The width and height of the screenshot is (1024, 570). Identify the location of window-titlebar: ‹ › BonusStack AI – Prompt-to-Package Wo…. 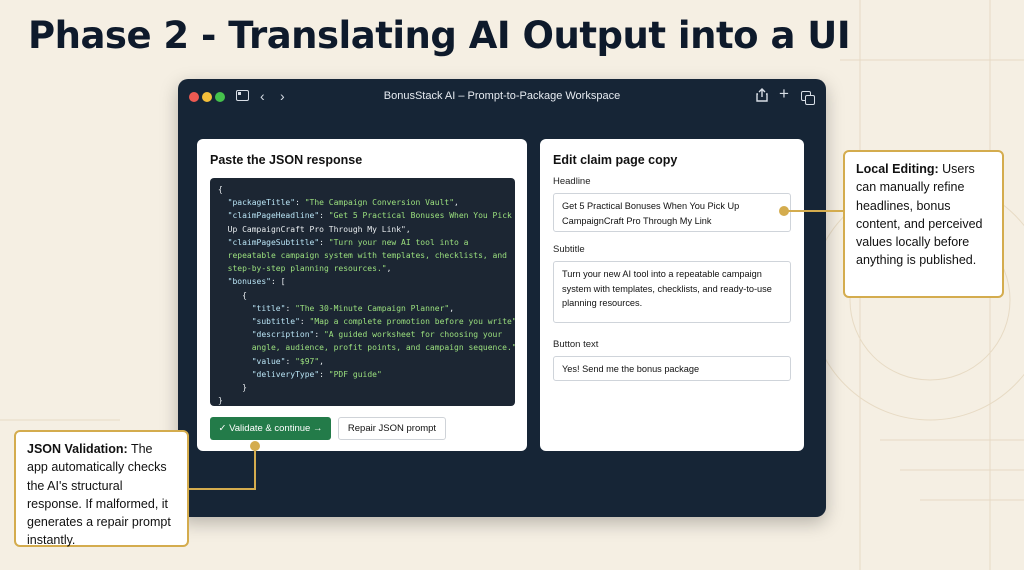
(502, 97).